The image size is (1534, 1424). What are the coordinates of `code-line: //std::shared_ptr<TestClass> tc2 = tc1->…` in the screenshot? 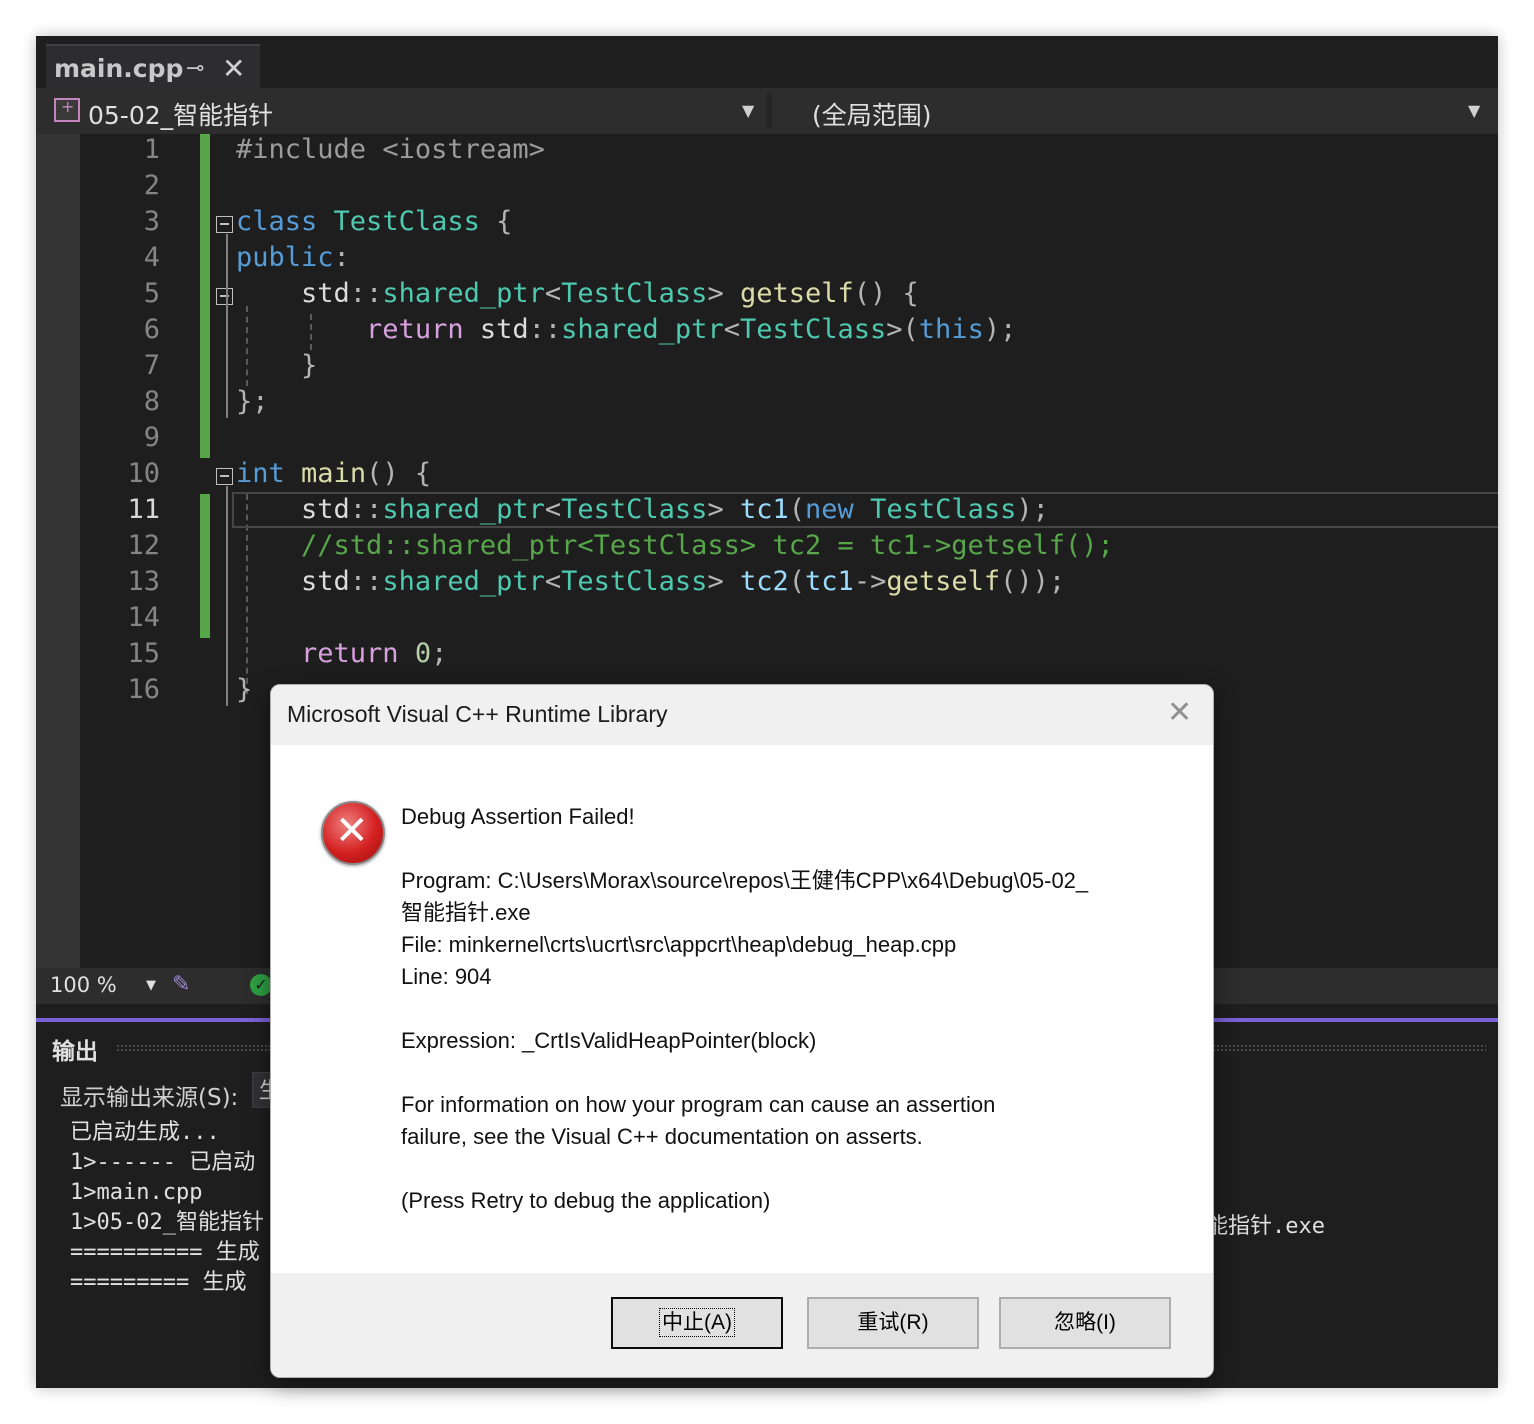 It's located at (707, 545).